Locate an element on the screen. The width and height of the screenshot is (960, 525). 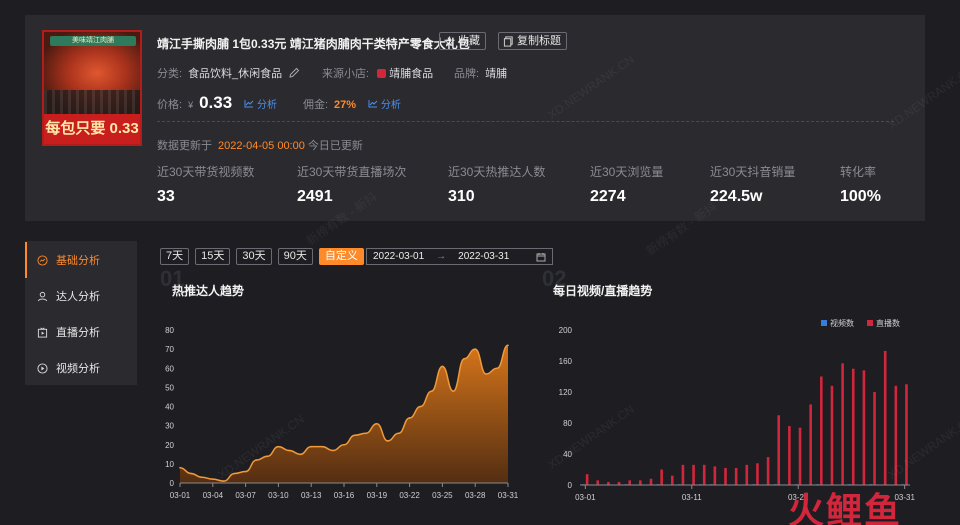
sidebar-item-basic: 基础分析 is located at coordinates (81, 260).